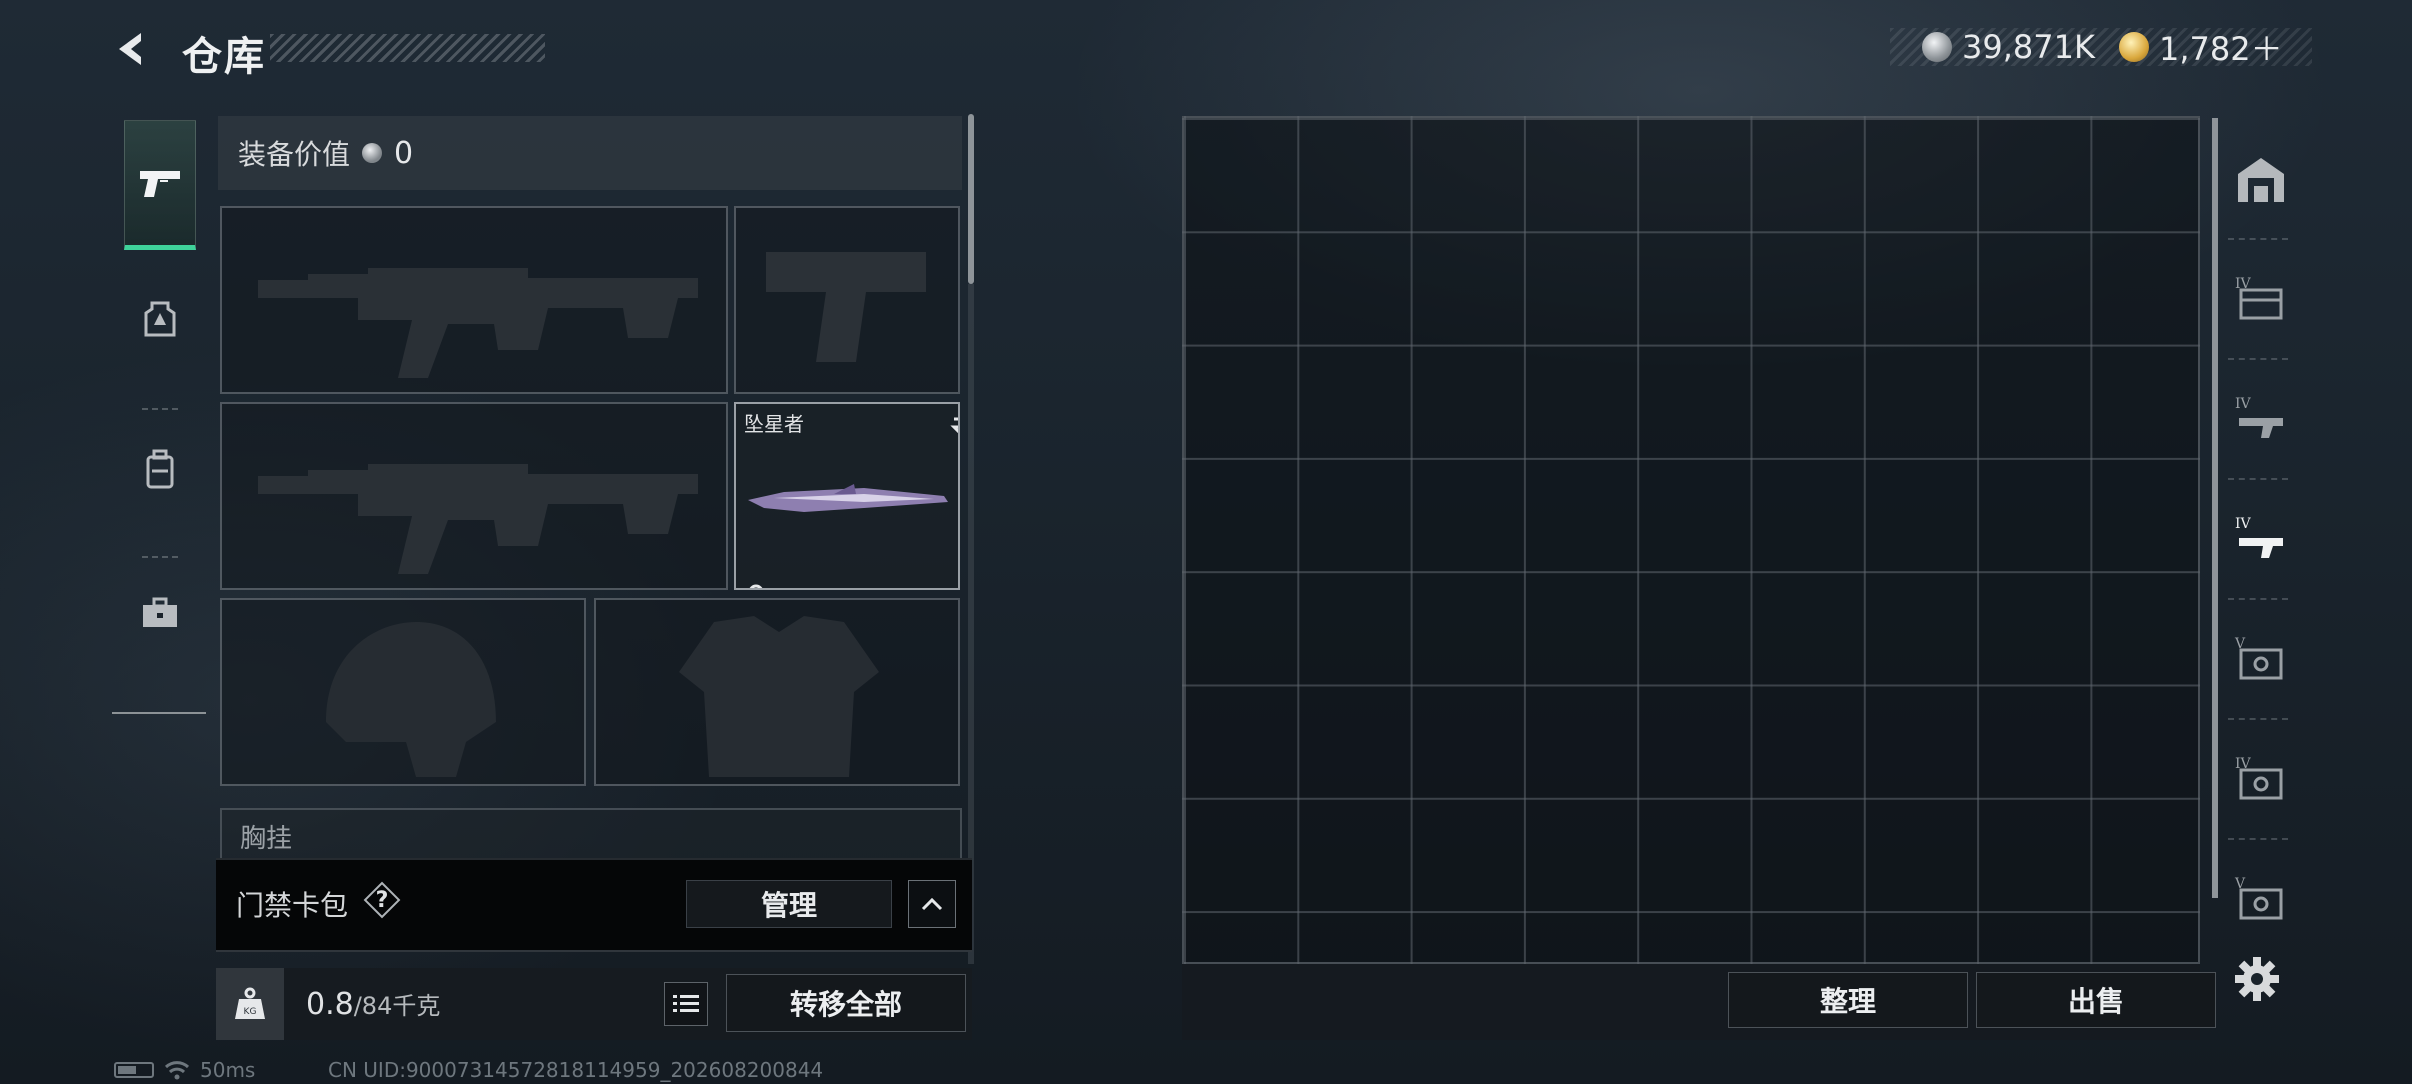  What do you see at coordinates (789, 904) in the screenshot?
I see `manage-button: 管理` at bounding box center [789, 904].